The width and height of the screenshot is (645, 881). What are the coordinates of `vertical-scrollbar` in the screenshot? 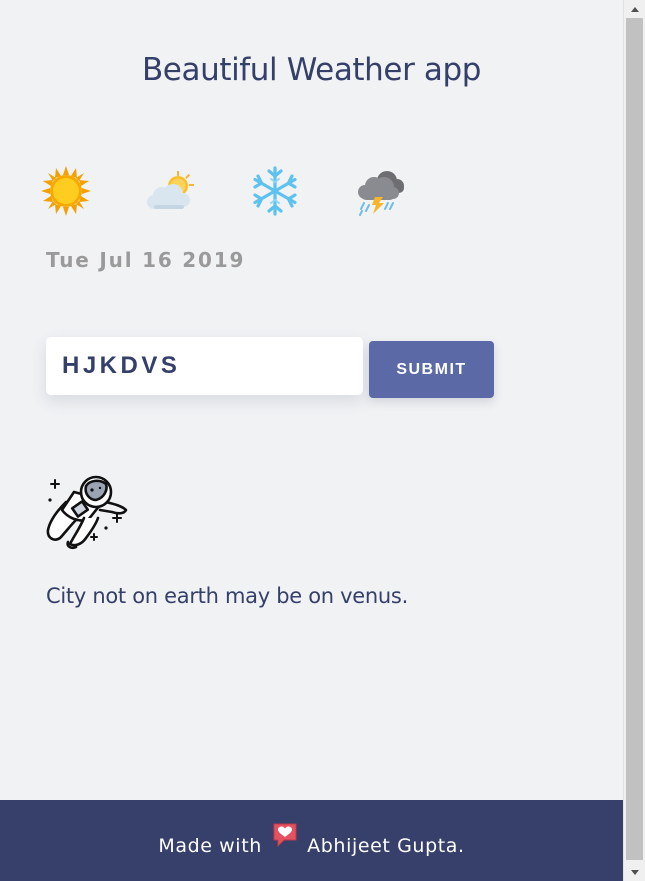 It's located at (634, 440).